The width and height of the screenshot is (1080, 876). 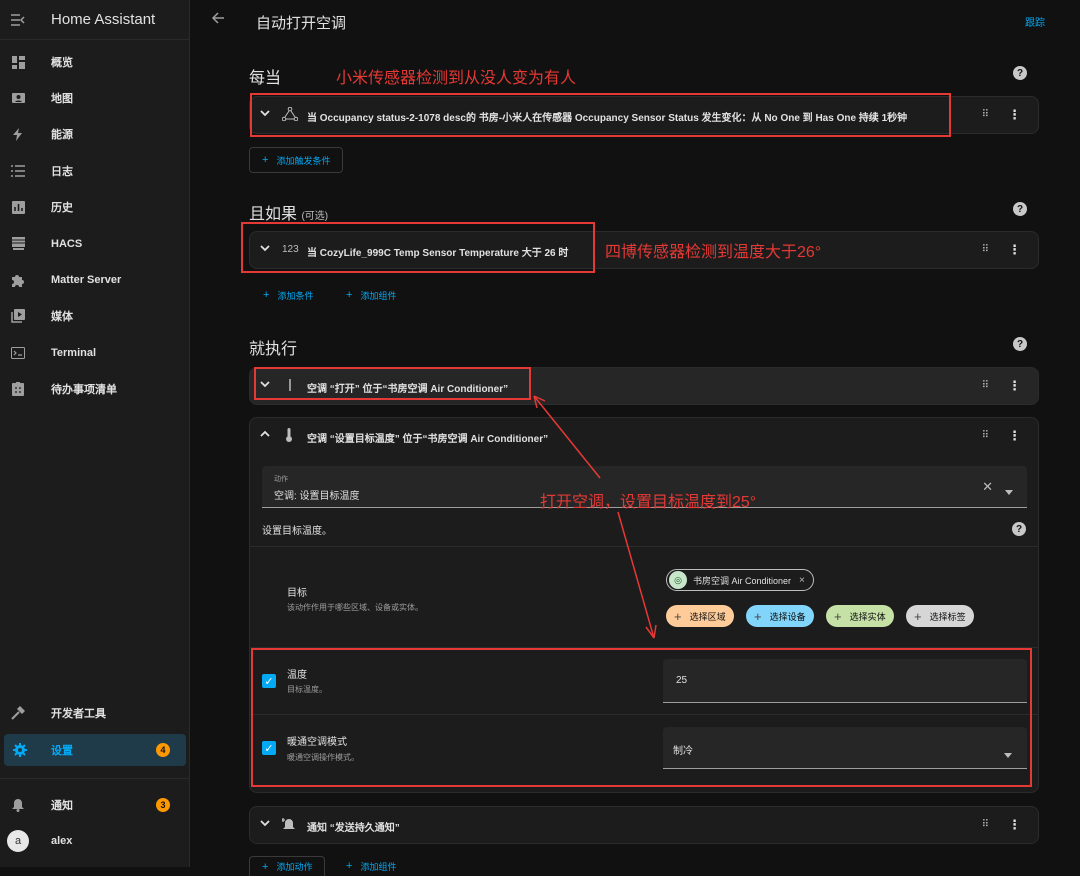 I want to click on sidebar-item-label: 通知, so click(x=62, y=806).